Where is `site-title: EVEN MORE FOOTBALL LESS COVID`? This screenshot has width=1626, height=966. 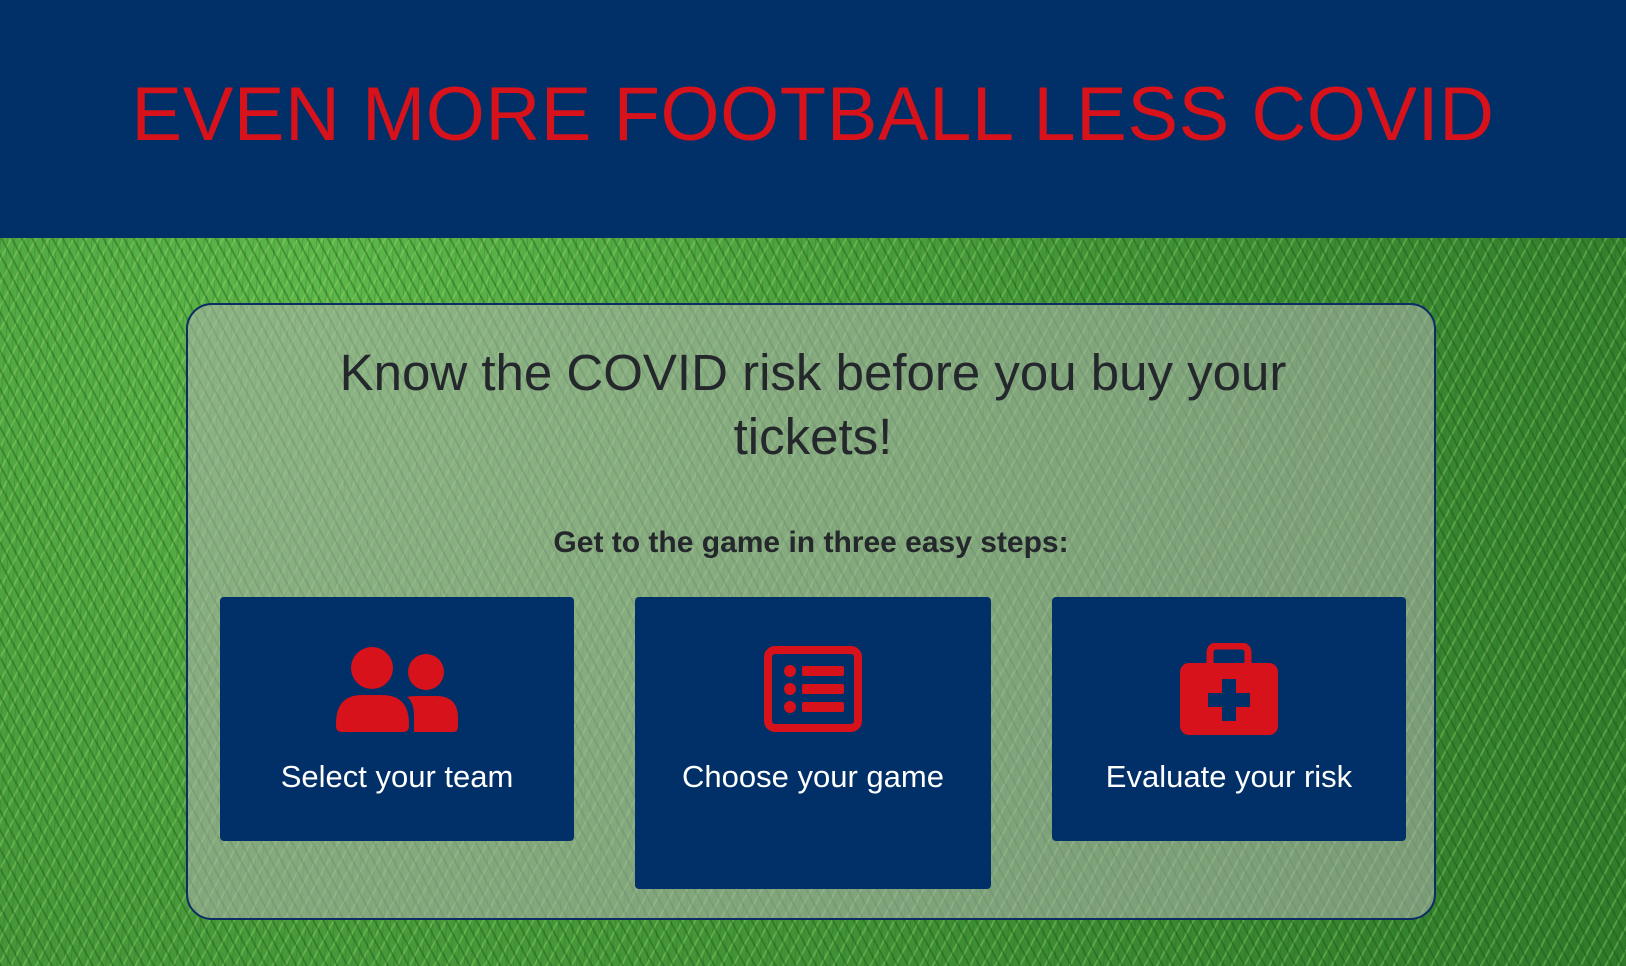
site-title: EVEN MORE FOOTBALL LESS COVID is located at coordinates (813, 114).